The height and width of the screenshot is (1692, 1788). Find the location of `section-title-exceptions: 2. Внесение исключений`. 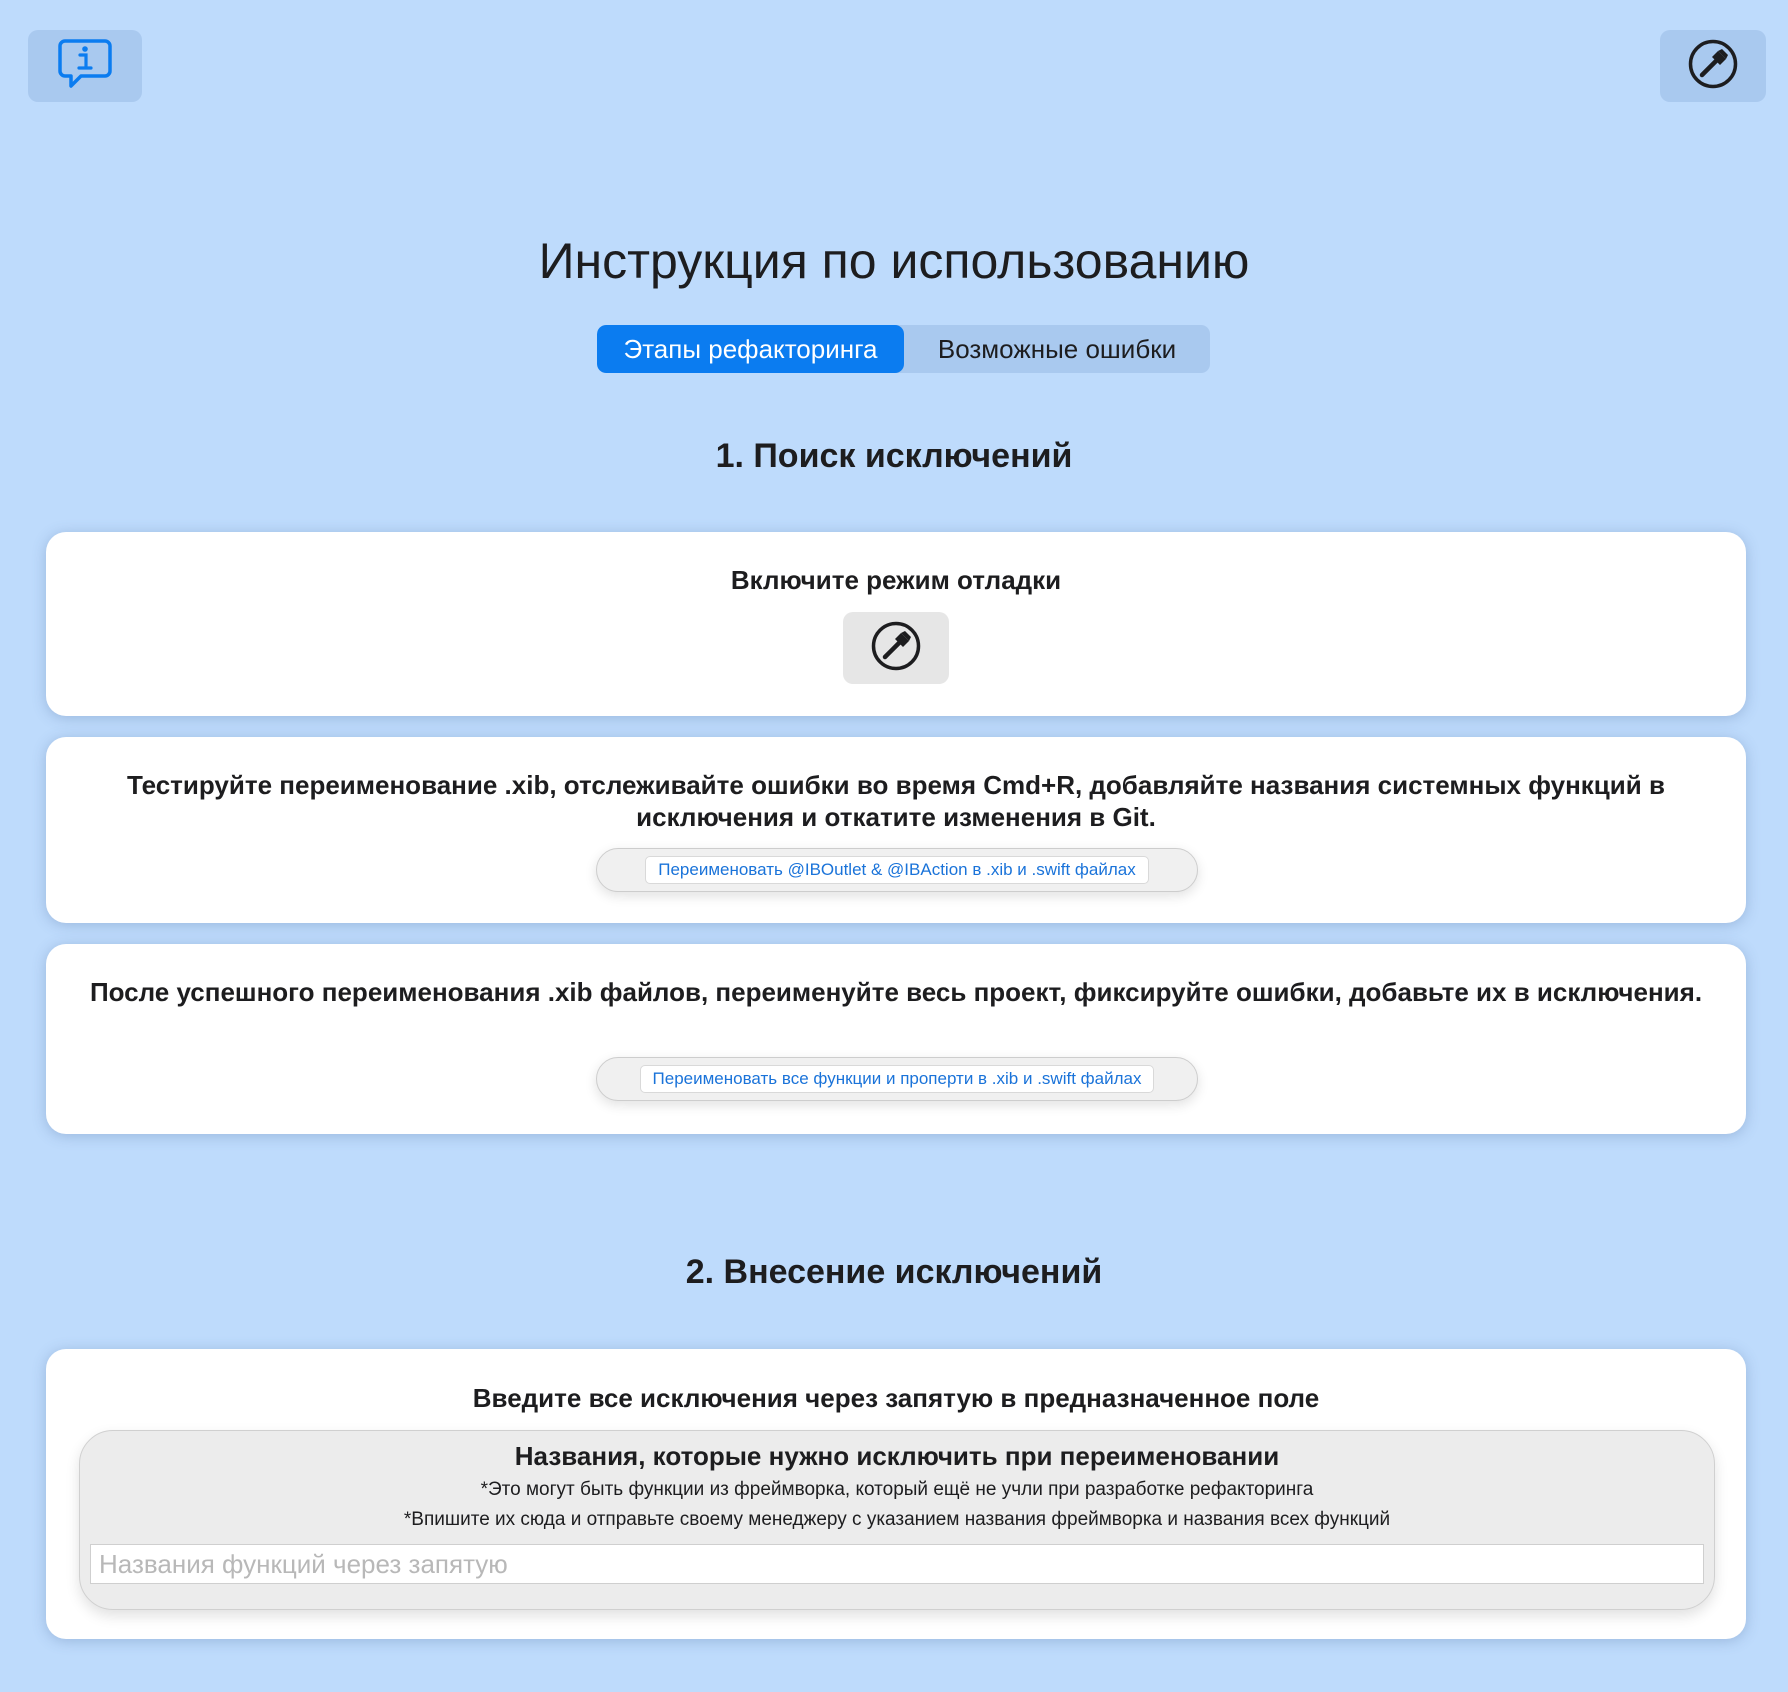

section-title-exceptions: 2. Внесение исключений is located at coordinates (894, 1272).